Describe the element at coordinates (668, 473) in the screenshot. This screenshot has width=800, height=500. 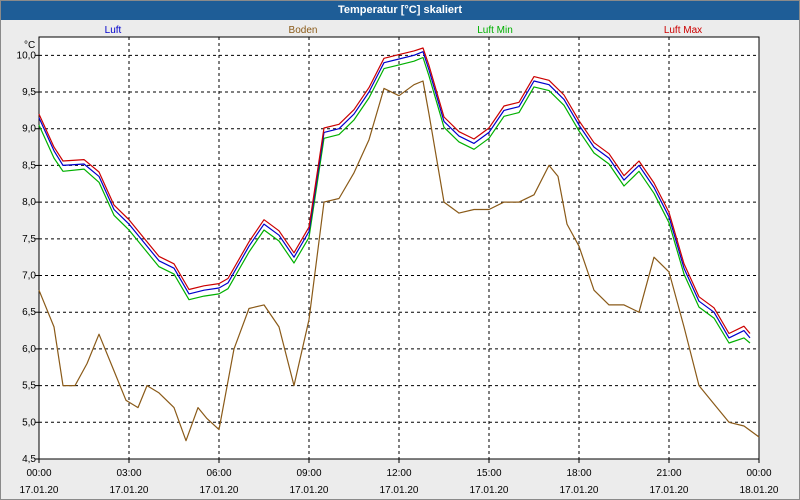
I see `x-tick-time: 21:00` at that location.